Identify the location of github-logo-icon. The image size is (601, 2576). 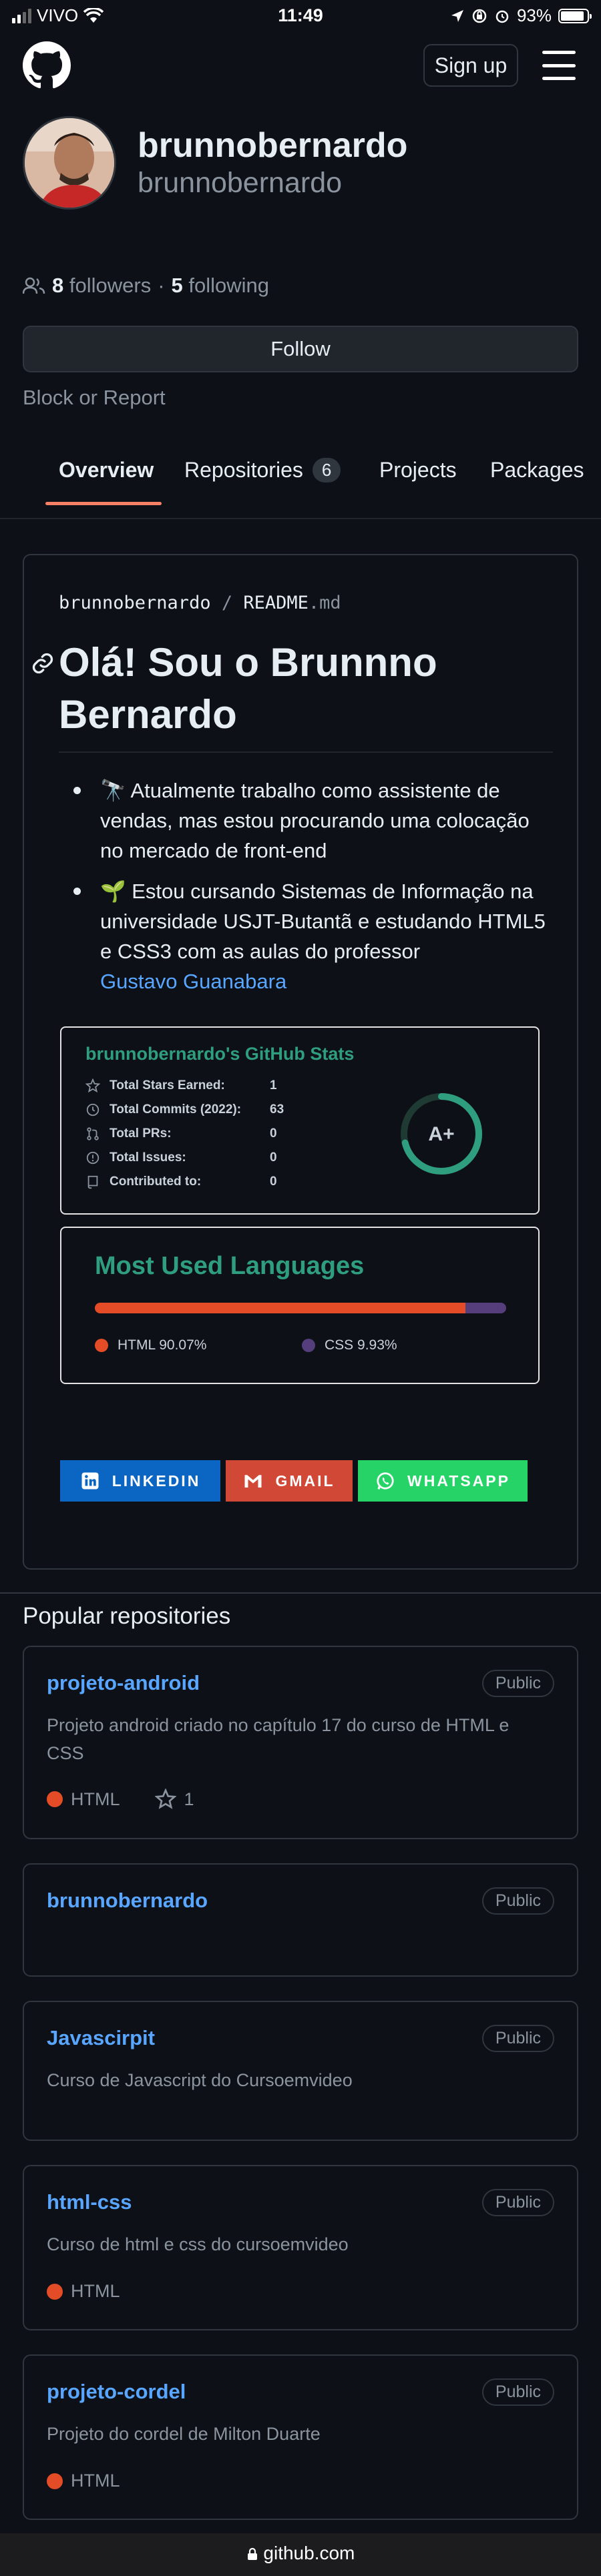
(47, 65).